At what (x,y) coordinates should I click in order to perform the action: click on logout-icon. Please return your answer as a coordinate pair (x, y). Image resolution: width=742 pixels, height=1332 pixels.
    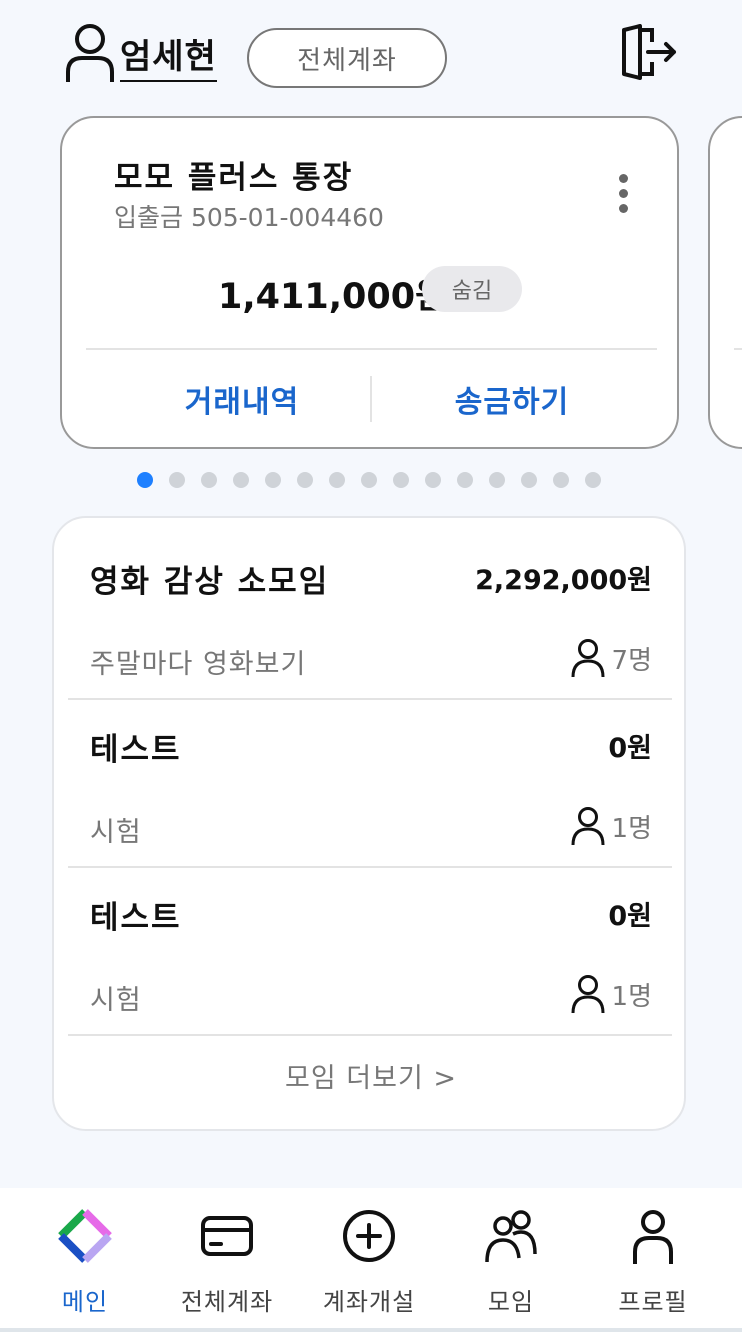
    Looking at the image, I should click on (649, 52).